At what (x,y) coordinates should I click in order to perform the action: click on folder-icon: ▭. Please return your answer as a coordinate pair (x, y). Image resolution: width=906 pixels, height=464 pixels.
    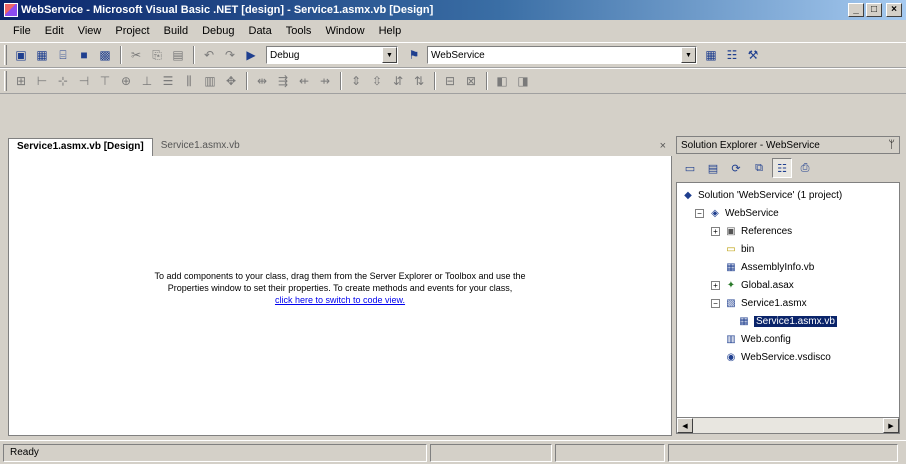
    Looking at the image, I should click on (731, 249).